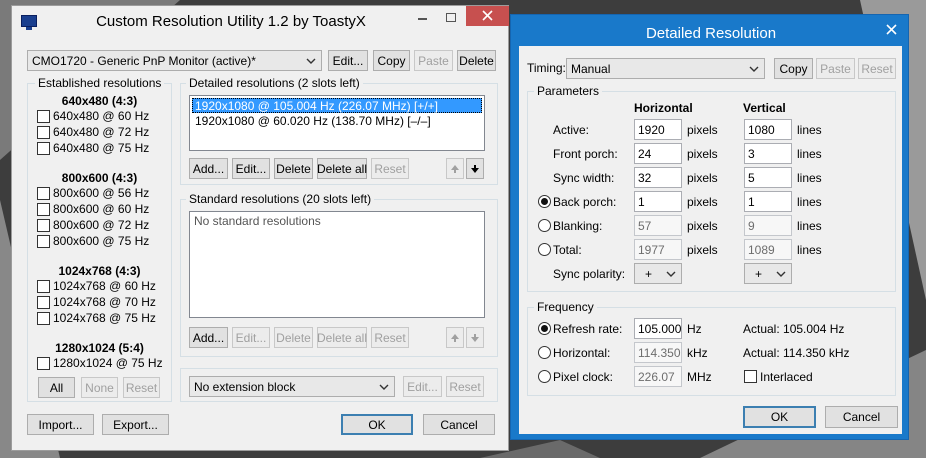 Image resolution: width=926 pixels, height=458 pixels. I want to click on back-porch-radio, so click(544, 201).